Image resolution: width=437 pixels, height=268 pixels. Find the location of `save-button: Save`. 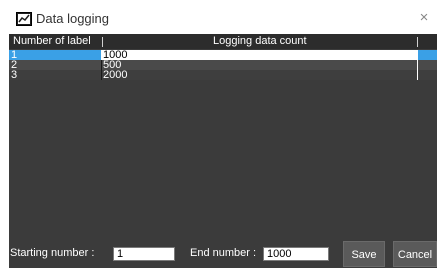

save-button: Save is located at coordinates (364, 254).